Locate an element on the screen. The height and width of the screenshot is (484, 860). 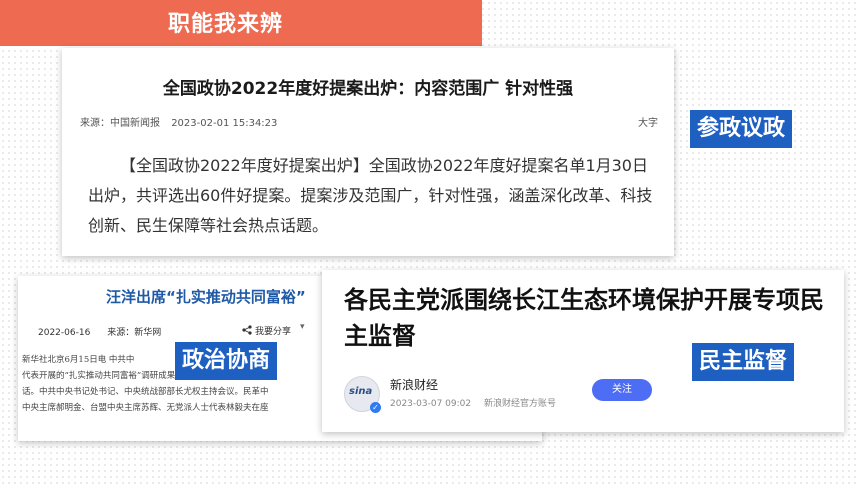
chevron-down-icon: ▾ is located at coordinates (302, 327).